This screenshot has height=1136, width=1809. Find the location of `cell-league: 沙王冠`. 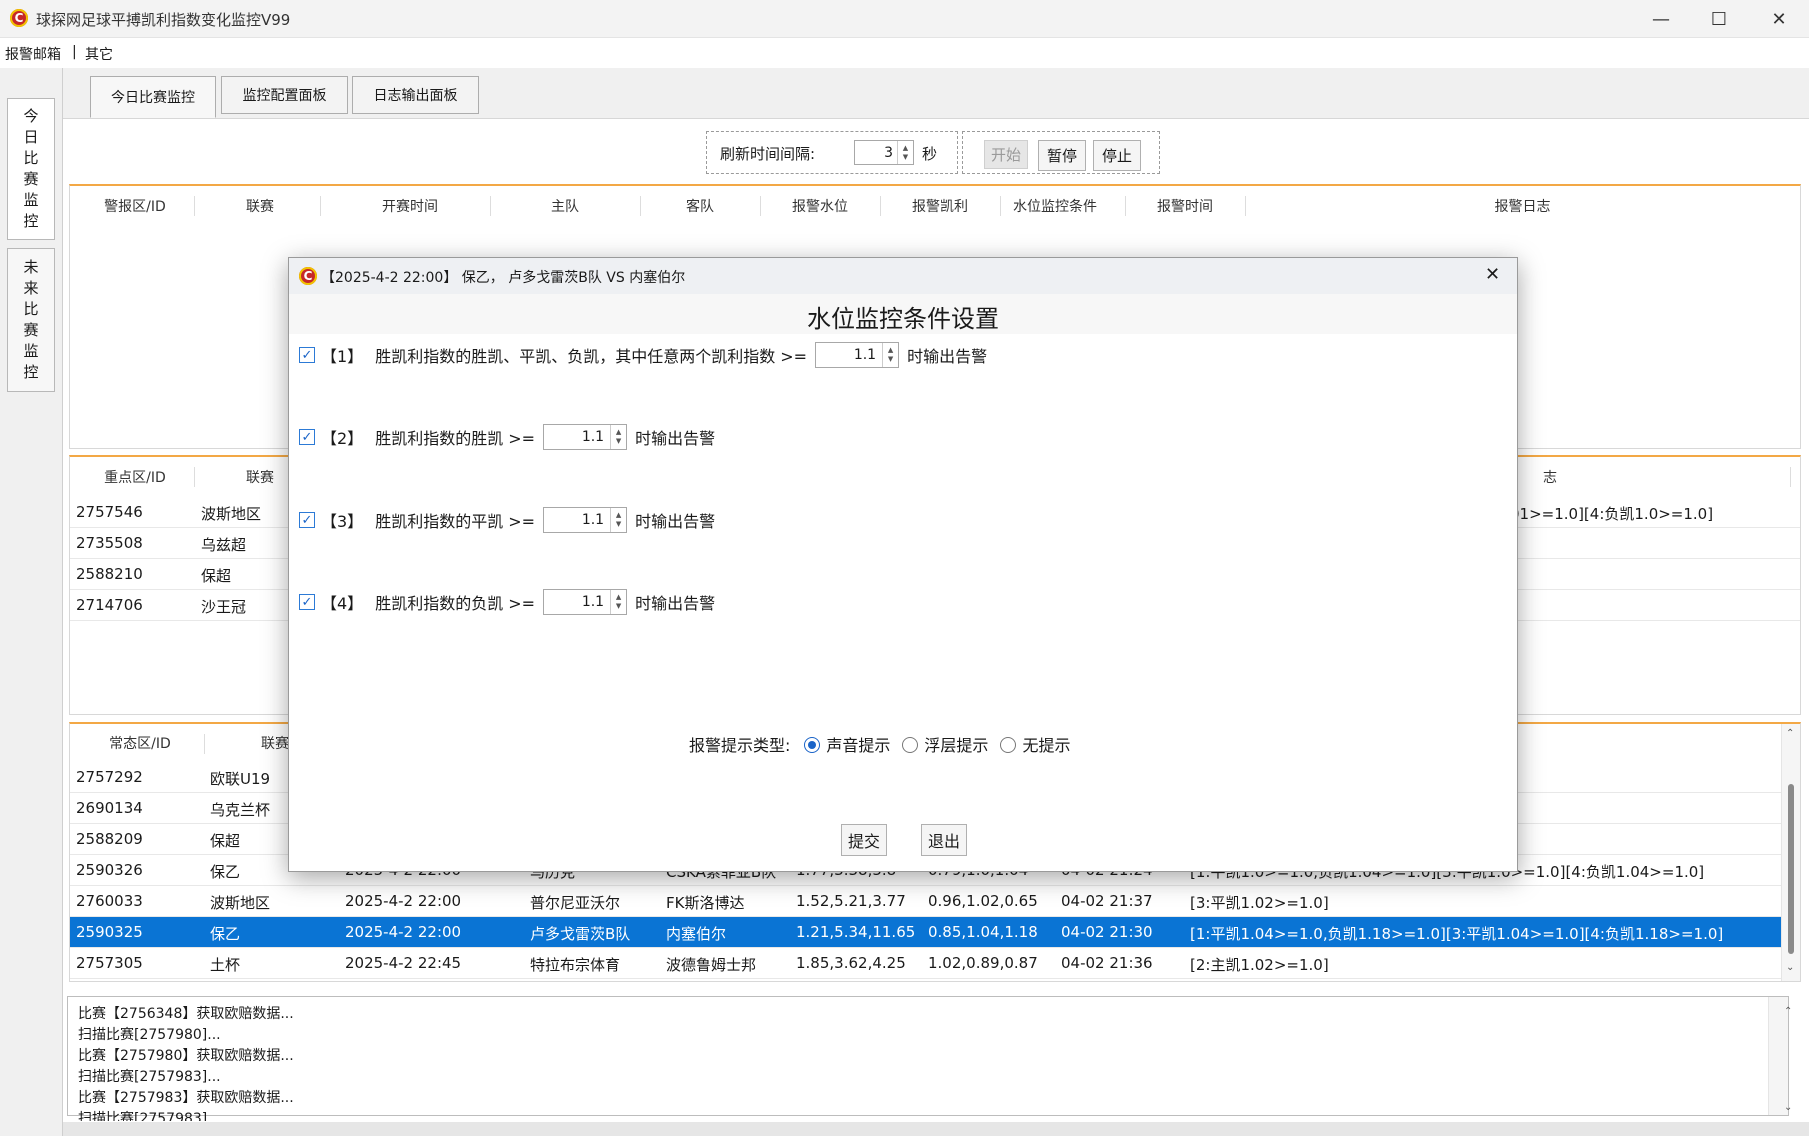

cell-league: 沙王冠 is located at coordinates (224, 607).